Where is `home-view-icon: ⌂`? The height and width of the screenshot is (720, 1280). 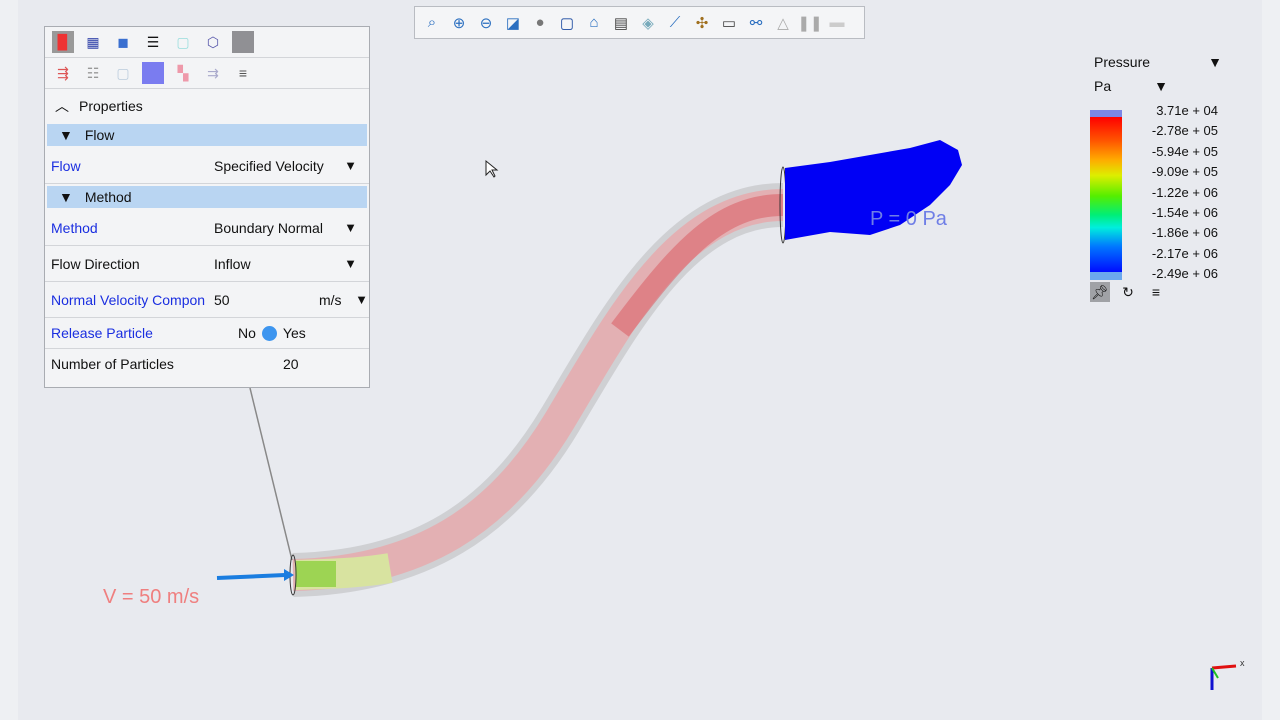
home-view-icon: ⌂ is located at coordinates (594, 23).